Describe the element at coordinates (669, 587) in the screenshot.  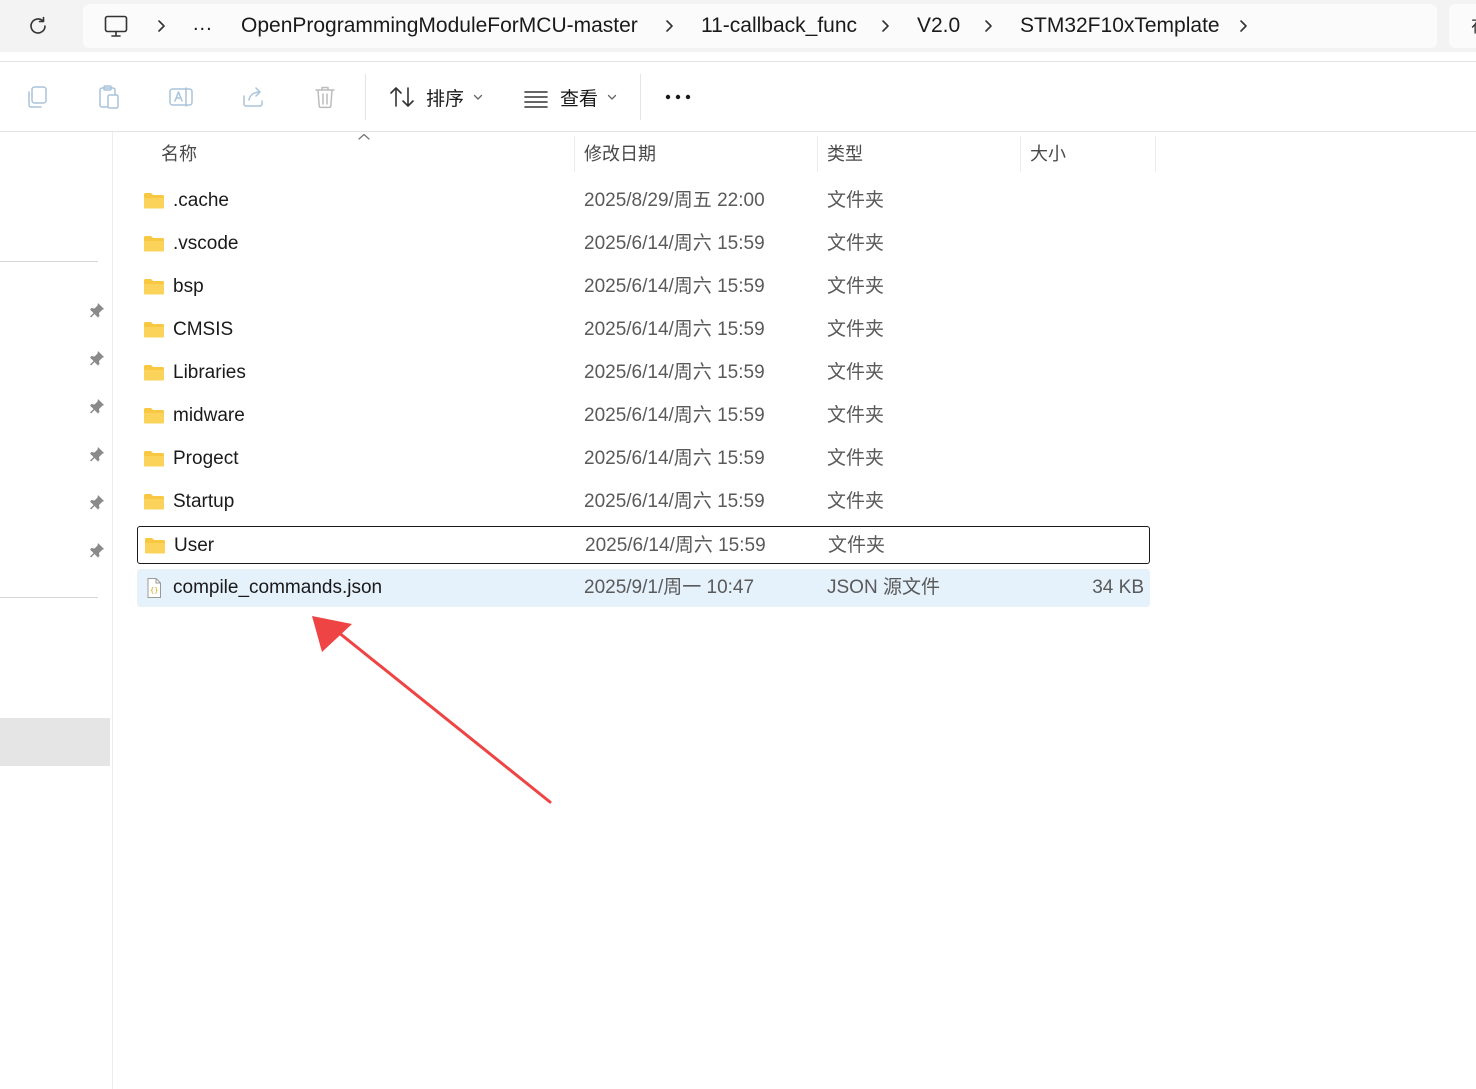
I see `file-date: 2025/9/1/周一 10:47` at that location.